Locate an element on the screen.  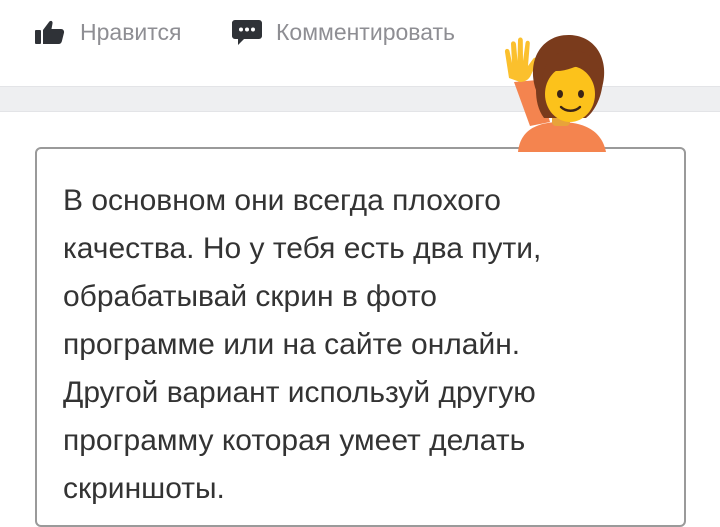
comment-icon is located at coordinates (247, 32).